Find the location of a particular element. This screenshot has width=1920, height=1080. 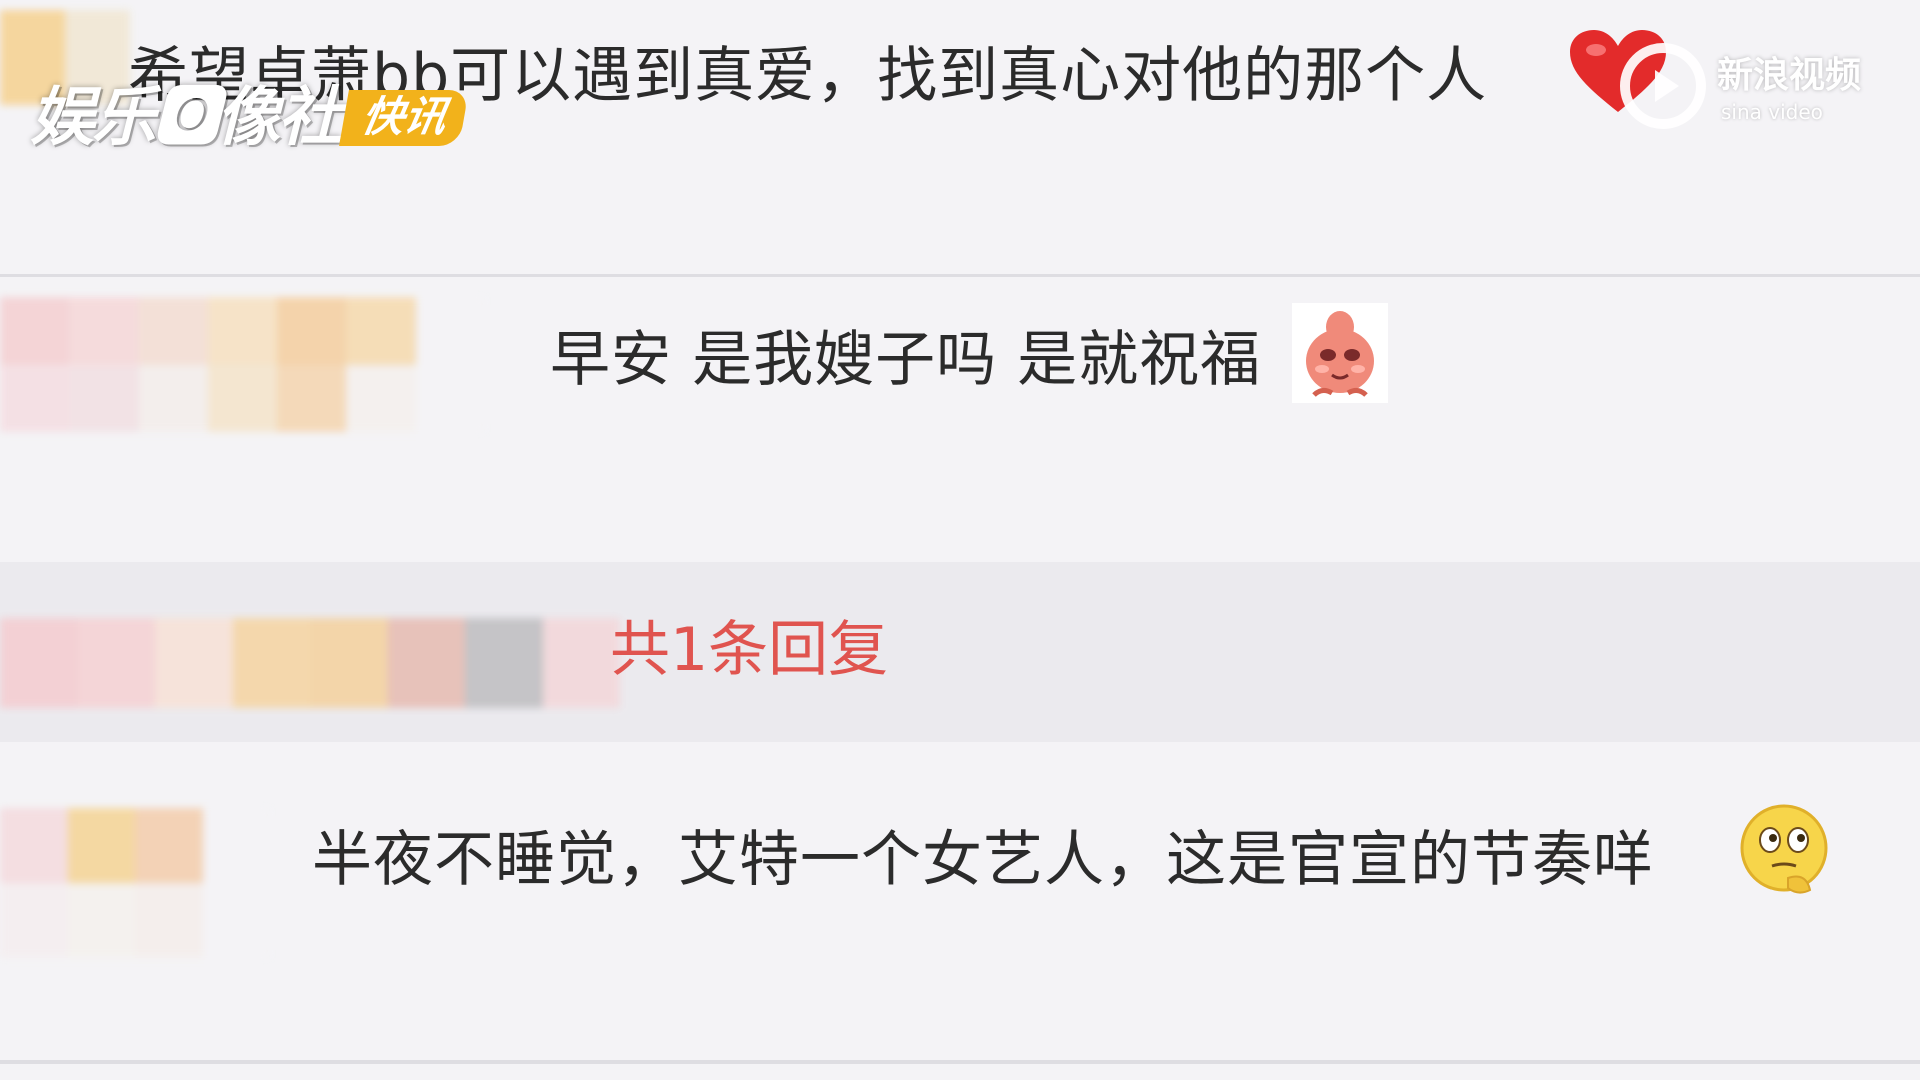

comment-divider is located at coordinates (960, 1062).